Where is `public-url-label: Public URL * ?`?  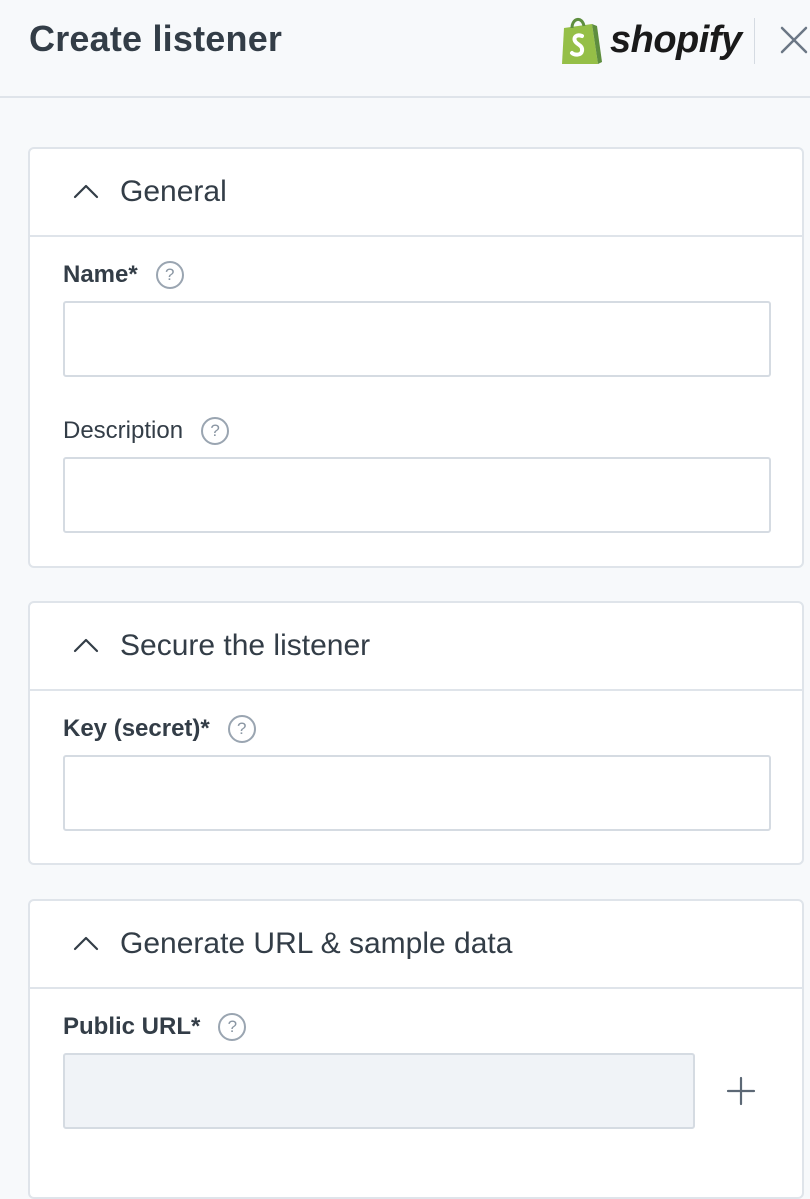 public-url-label: Public URL * ? is located at coordinates (155, 1027).